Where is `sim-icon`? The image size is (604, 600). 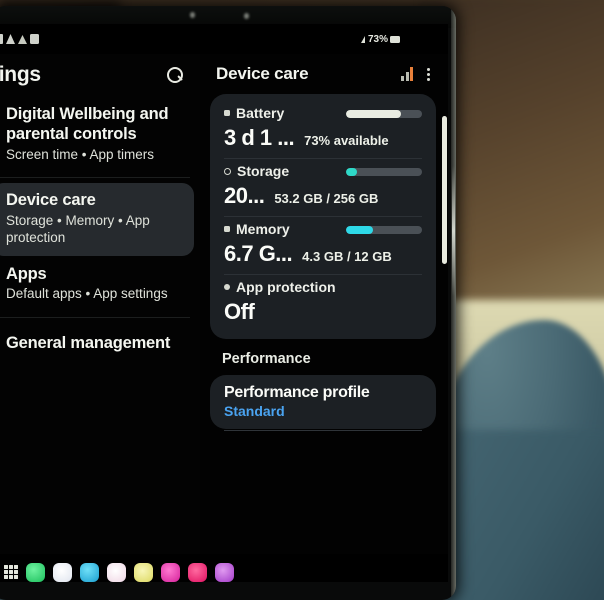
sim-icon is located at coordinates (1, 39).